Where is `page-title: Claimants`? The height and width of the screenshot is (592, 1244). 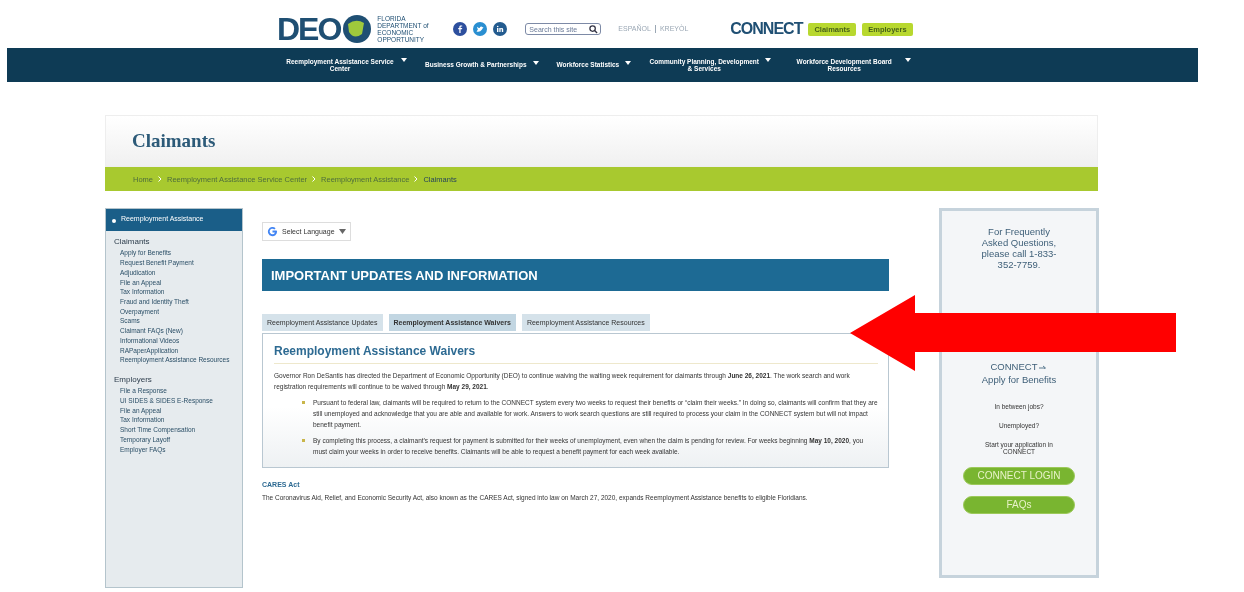
page-title: Claimants is located at coordinates (174, 141).